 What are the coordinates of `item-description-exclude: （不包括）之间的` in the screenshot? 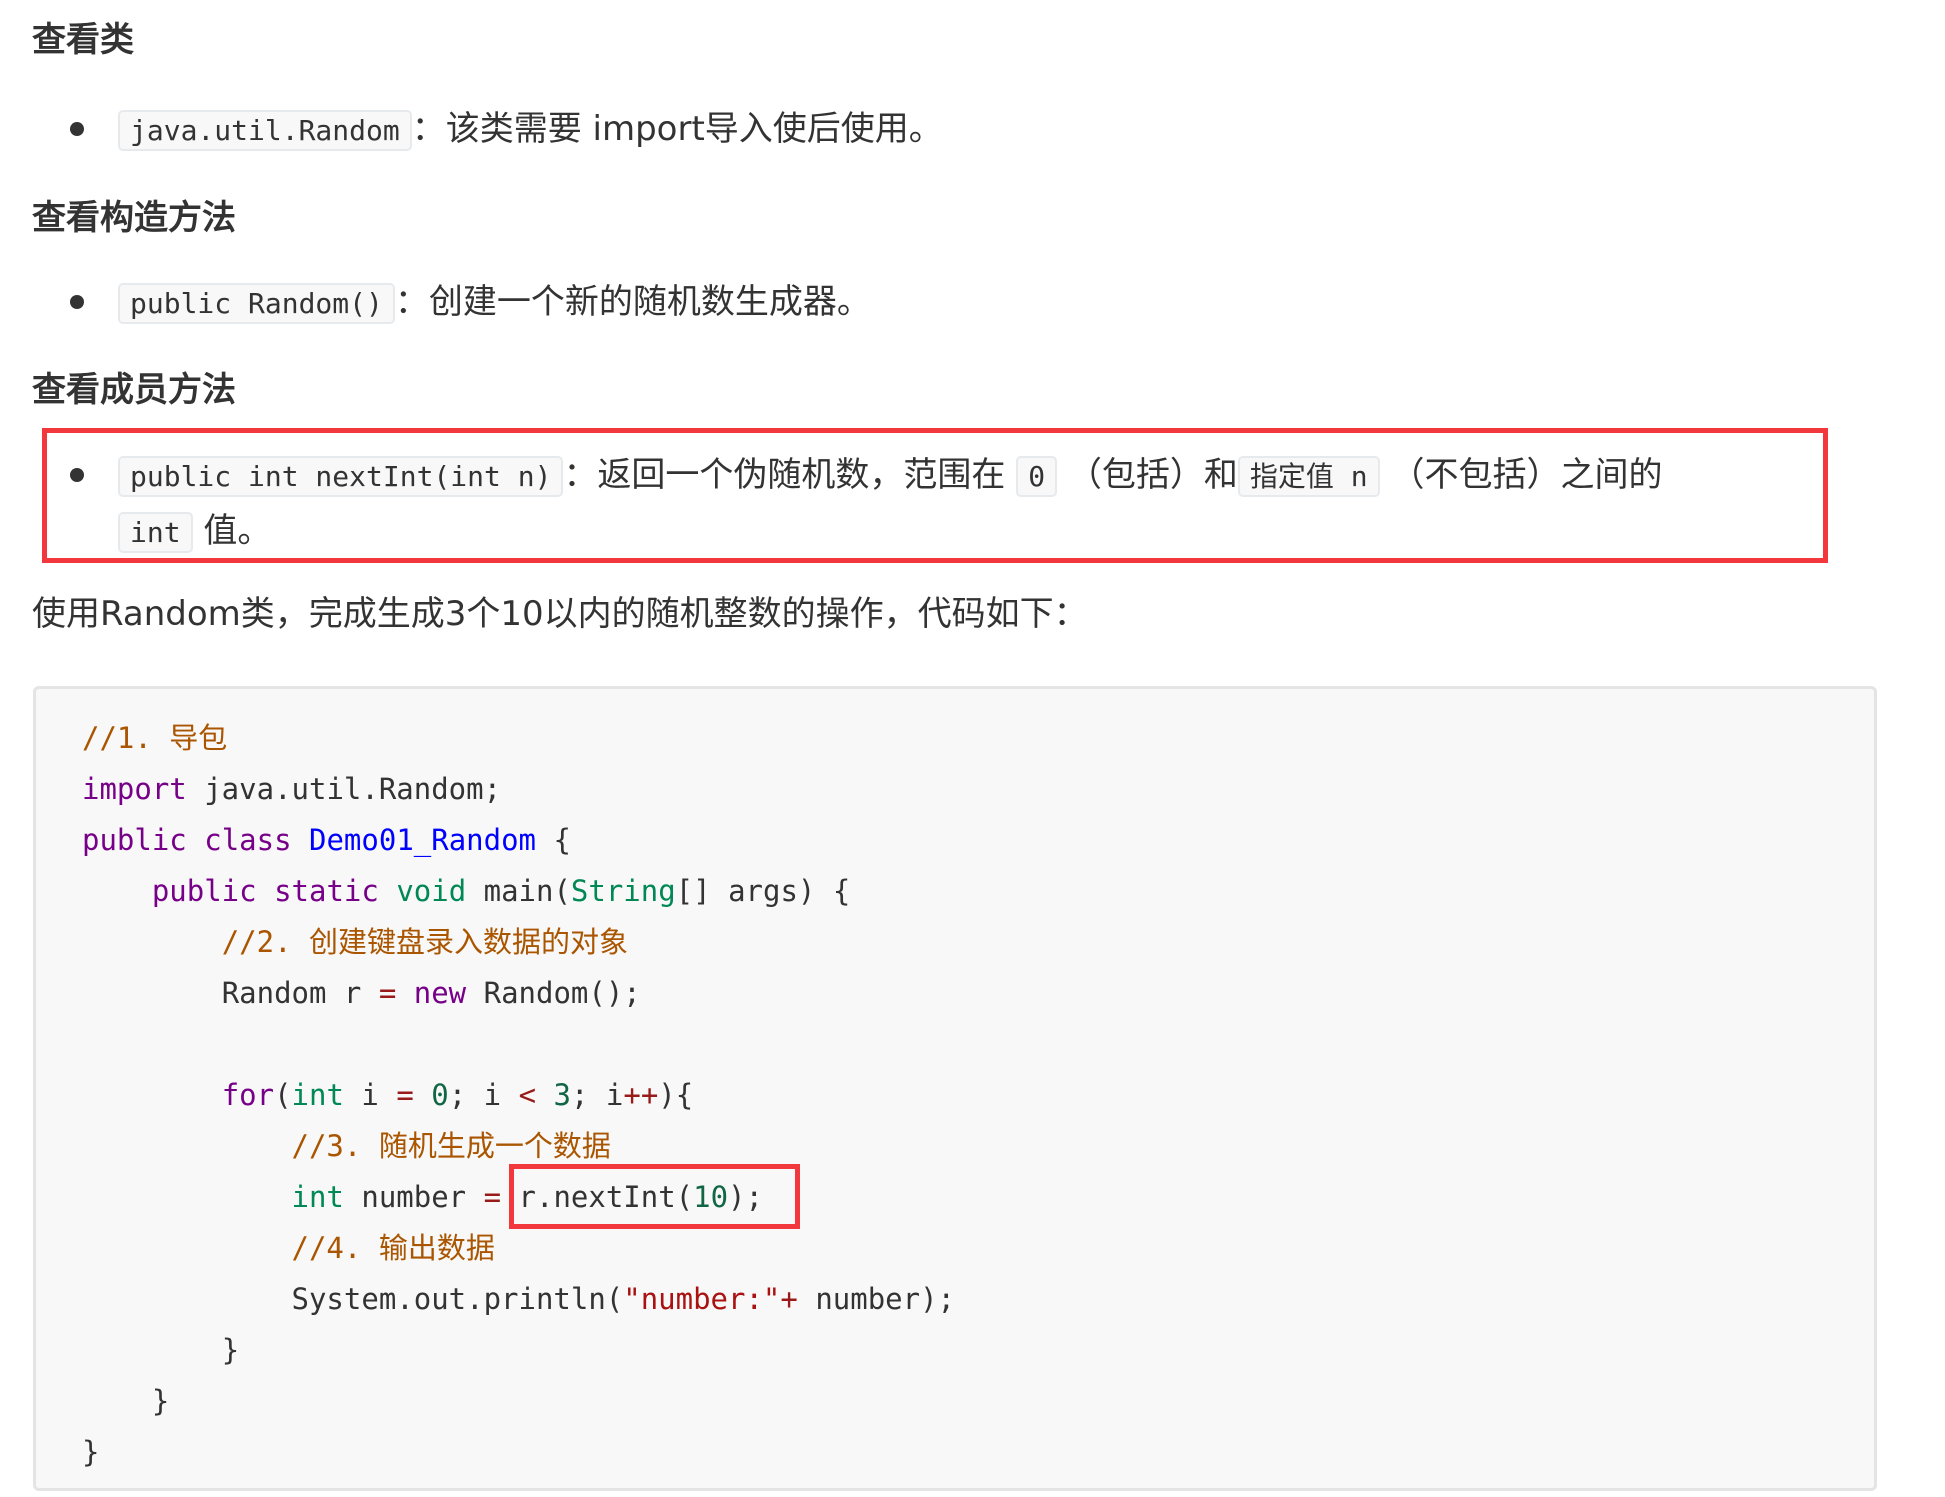 It's located at (1526, 475).